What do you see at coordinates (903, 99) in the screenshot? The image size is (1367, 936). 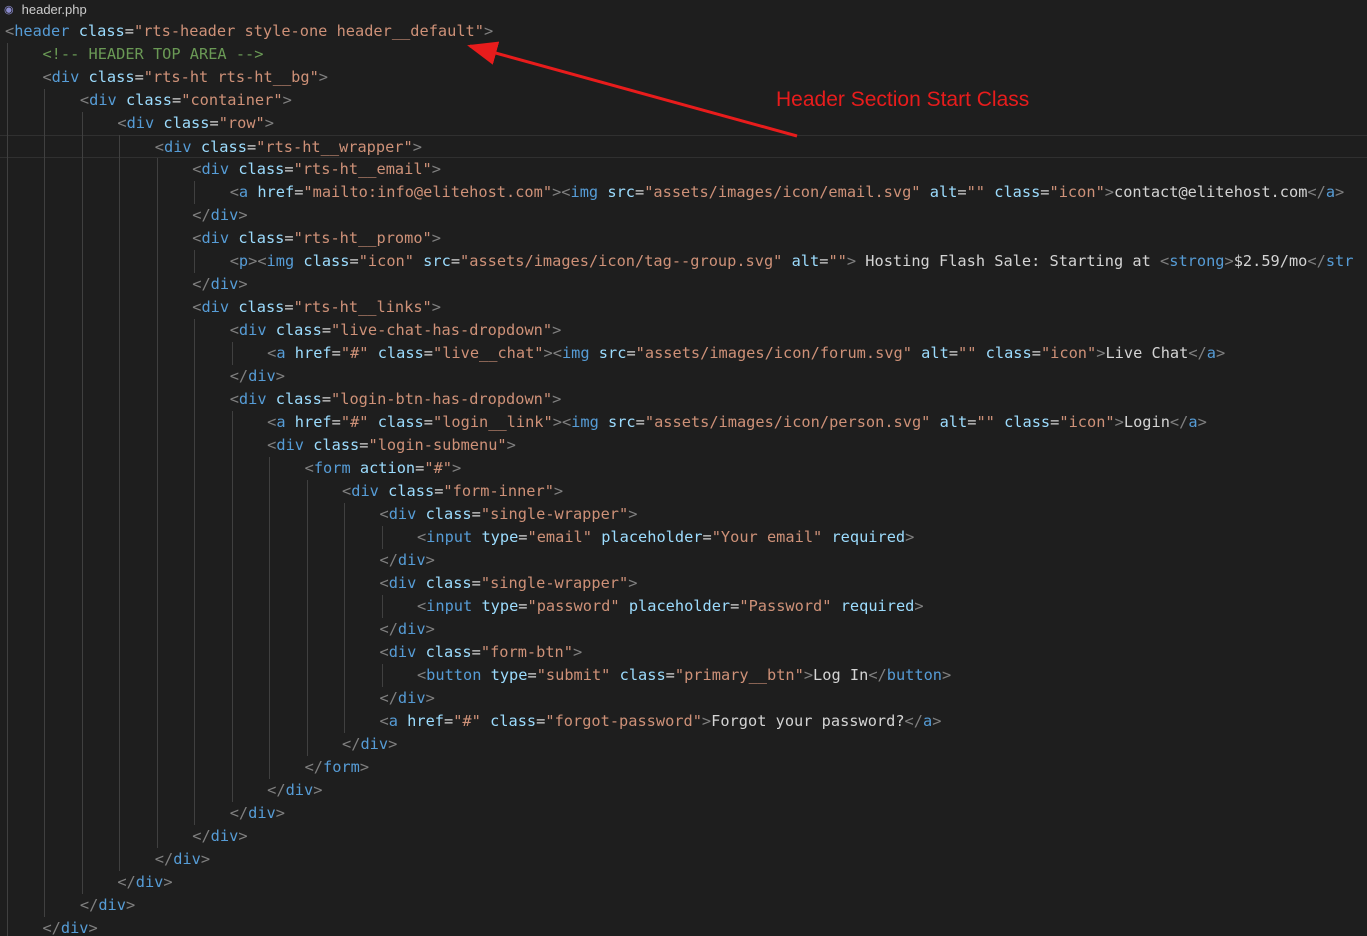 I see `annotation-label: Header Section Start Class` at bounding box center [903, 99].